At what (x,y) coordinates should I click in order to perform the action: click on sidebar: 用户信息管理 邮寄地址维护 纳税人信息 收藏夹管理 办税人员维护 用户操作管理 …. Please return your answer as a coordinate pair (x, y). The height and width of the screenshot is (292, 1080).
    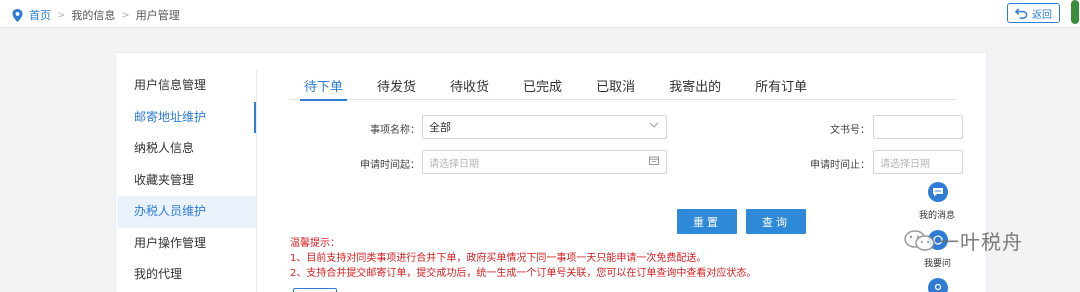
    Looking at the image, I should click on (186, 180).